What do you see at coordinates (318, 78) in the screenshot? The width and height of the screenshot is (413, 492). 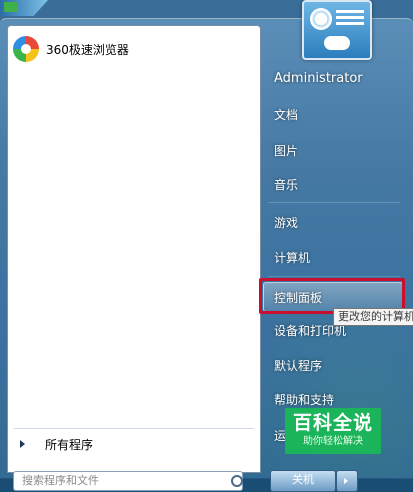 I see `right-item-label: Administrator` at bounding box center [318, 78].